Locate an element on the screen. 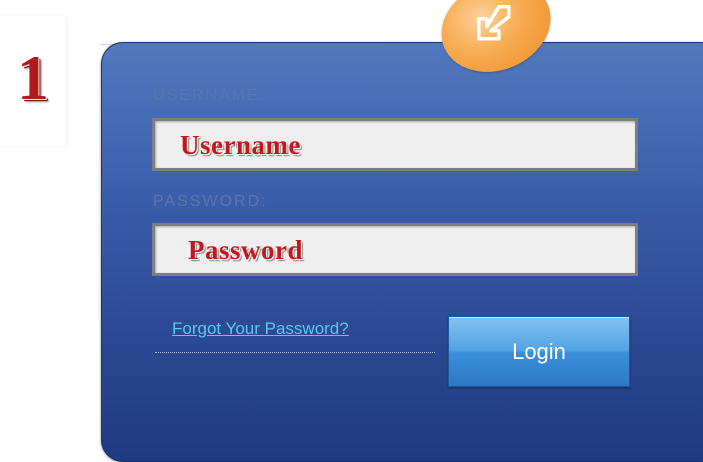 The image size is (703, 462). step-number-badge: 1 is located at coordinates (33, 81).